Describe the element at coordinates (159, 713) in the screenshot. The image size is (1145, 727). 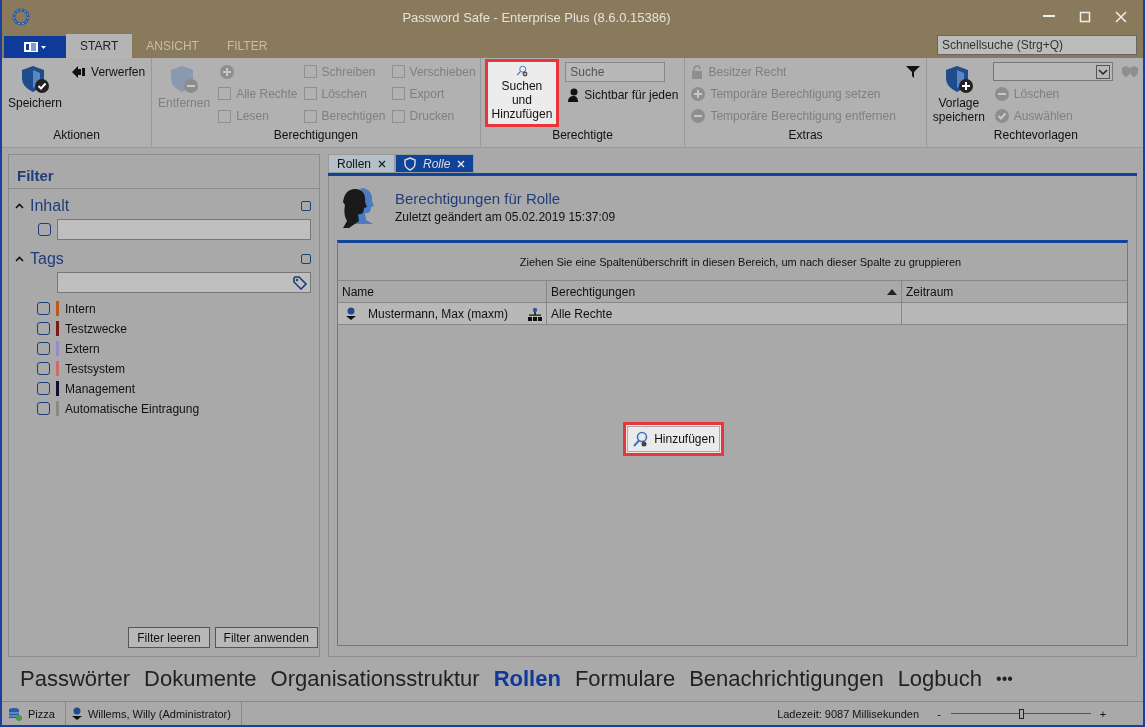
I see `current-user: Willems, Willy (Administrator)` at that location.